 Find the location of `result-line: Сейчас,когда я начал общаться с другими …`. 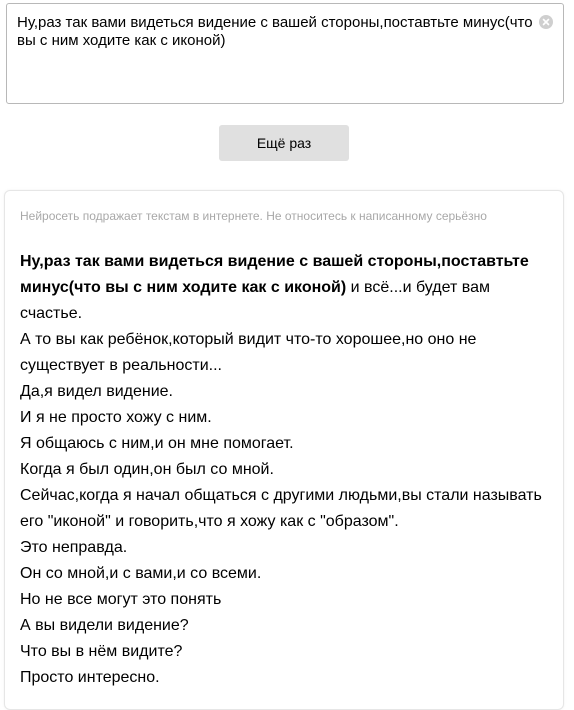

result-line: Сейчас,когда я начал общаться с другими … is located at coordinates (281, 508).